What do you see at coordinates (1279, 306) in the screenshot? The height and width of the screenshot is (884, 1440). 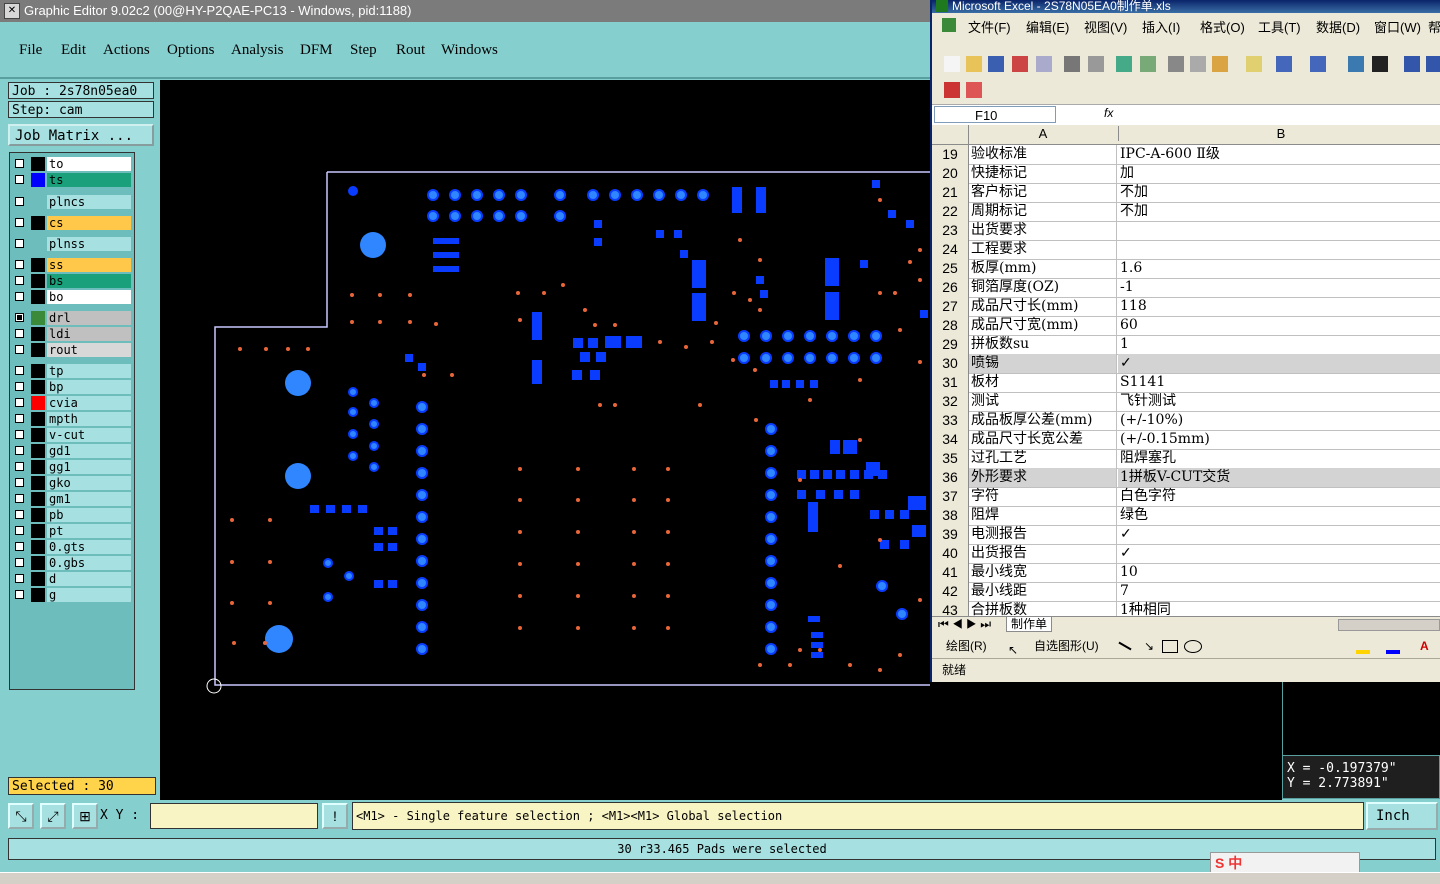 I see `cell-b: 118` at bounding box center [1279, 306].